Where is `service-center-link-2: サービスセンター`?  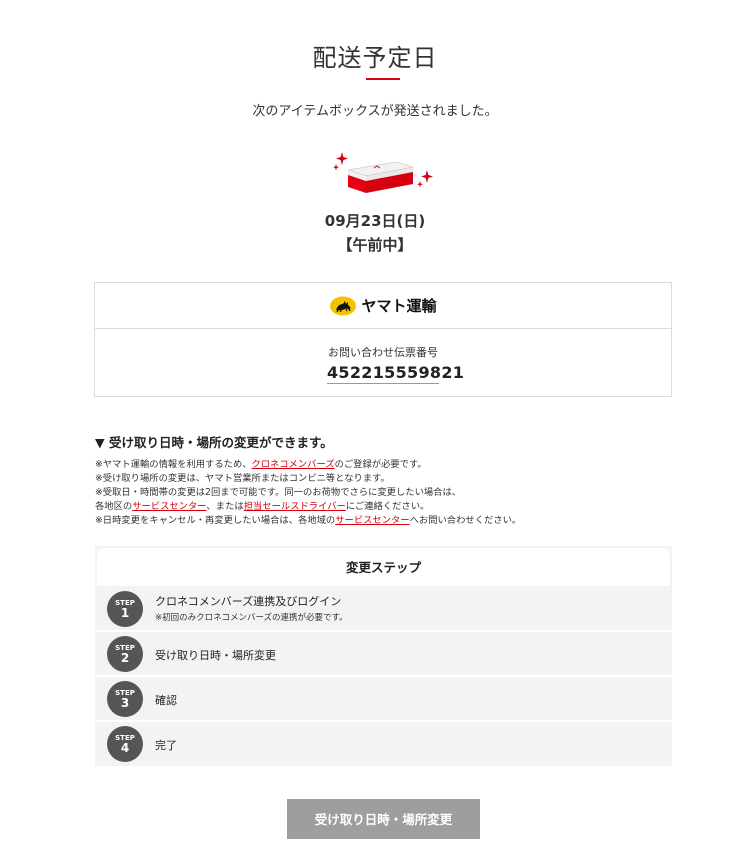 service-center-link-2: サービスセンター is located at coordinates (372, 520).